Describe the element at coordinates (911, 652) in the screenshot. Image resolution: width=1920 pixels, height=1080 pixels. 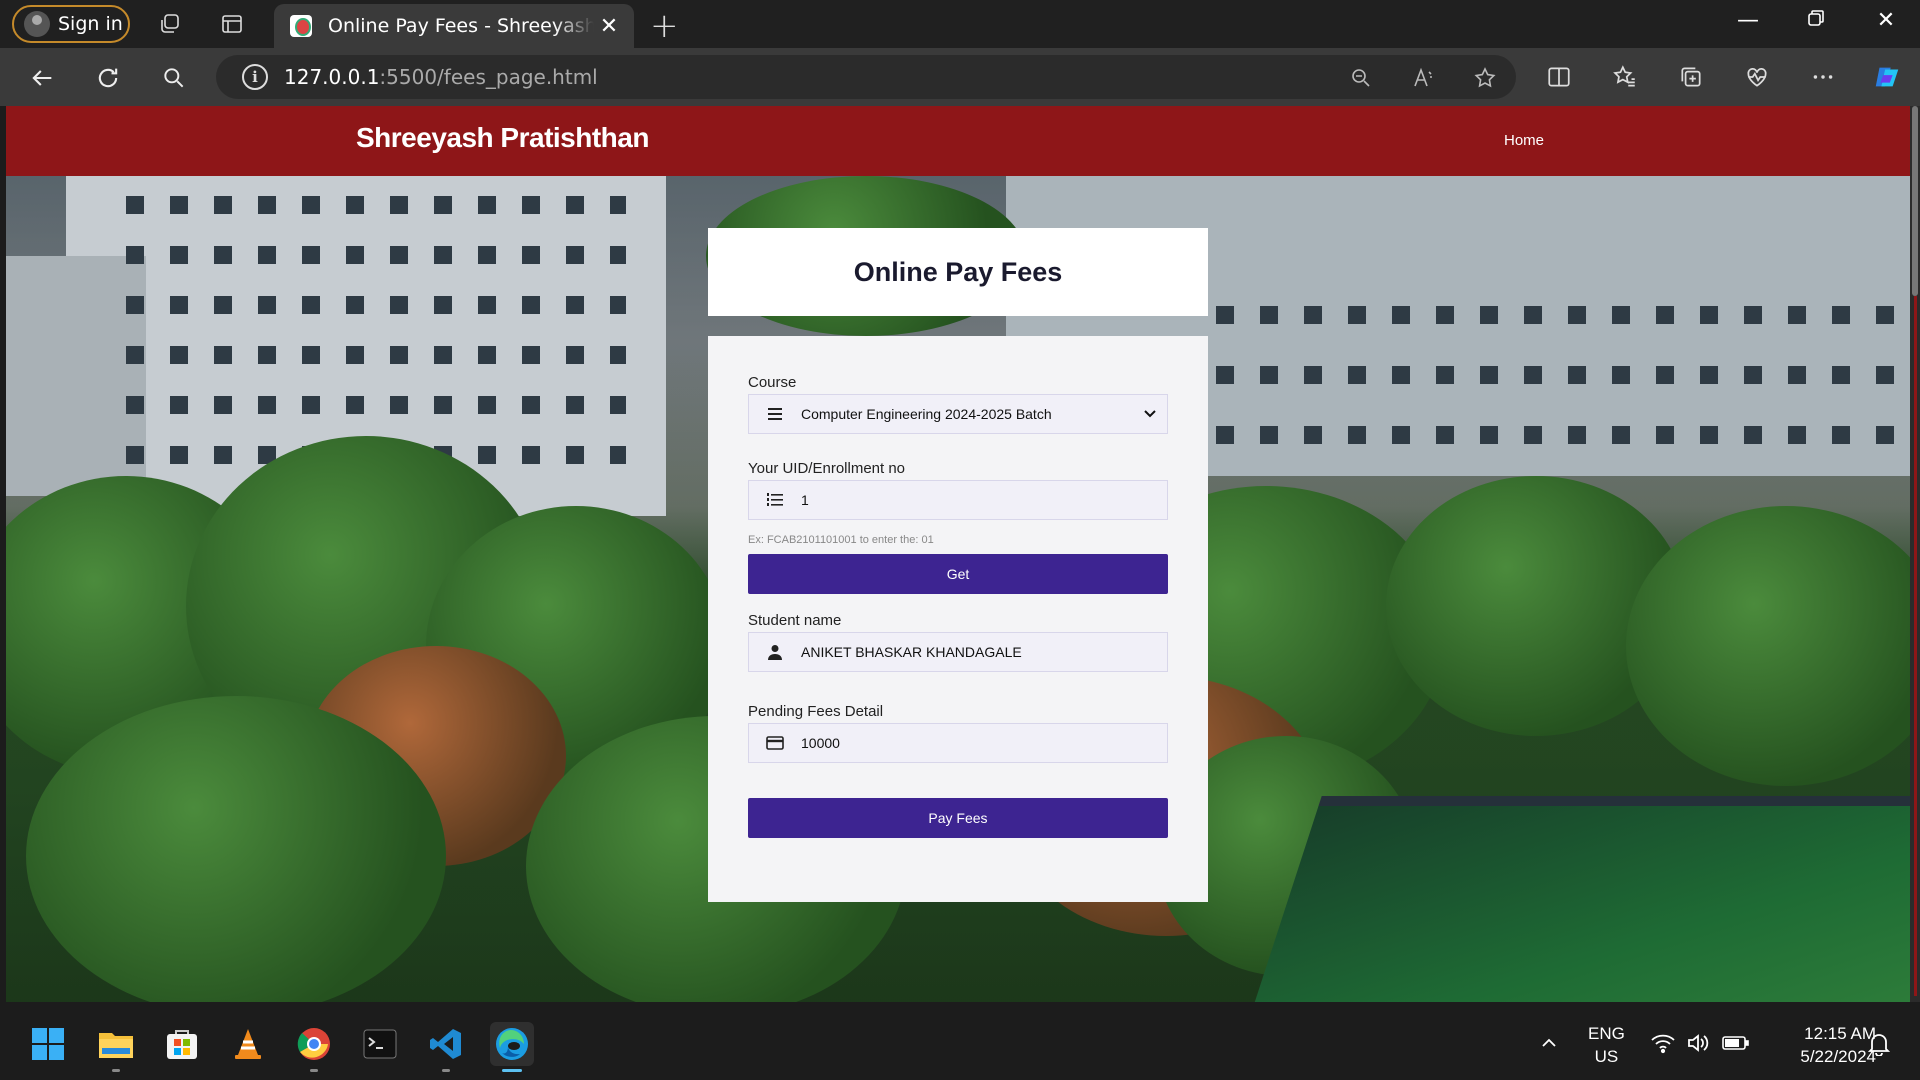
I see `student-name-value: ANIKET BHASKAR KHANDAGALE` at that location.